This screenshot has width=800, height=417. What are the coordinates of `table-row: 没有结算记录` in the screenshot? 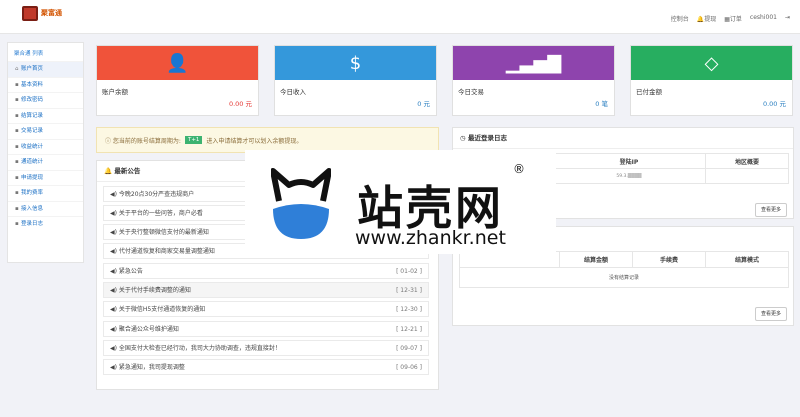 It's located at (624, 277).